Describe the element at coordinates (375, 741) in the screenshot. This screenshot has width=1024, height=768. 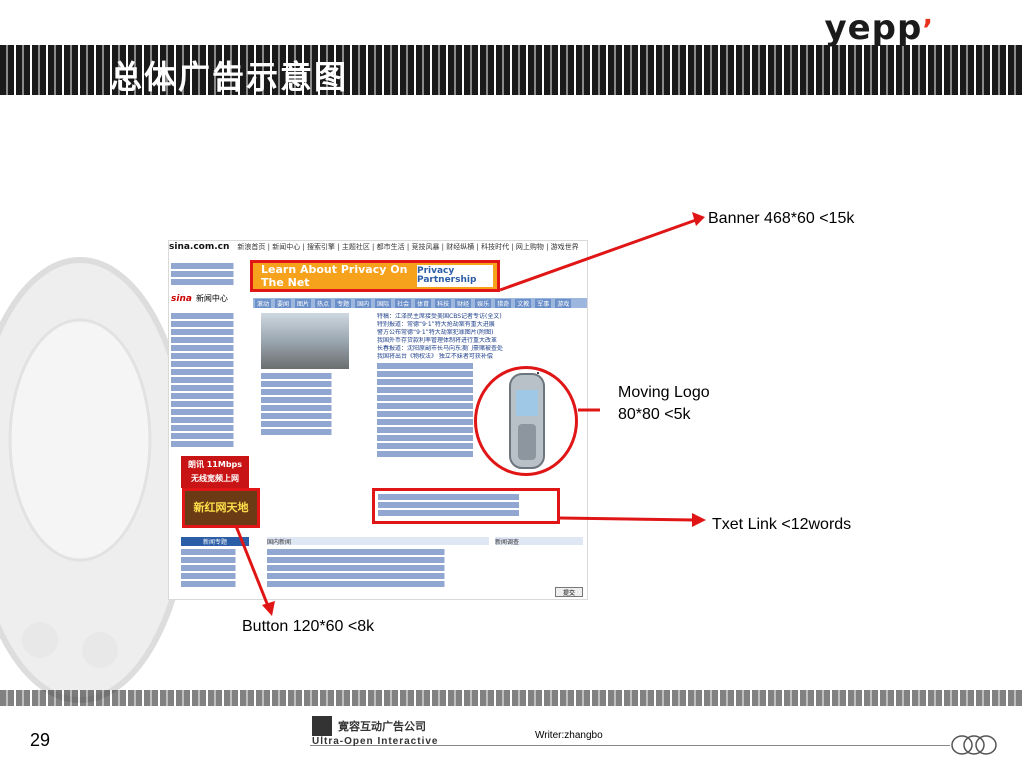
I see `company-name-en: Ultra-Open Interactive` at that location.